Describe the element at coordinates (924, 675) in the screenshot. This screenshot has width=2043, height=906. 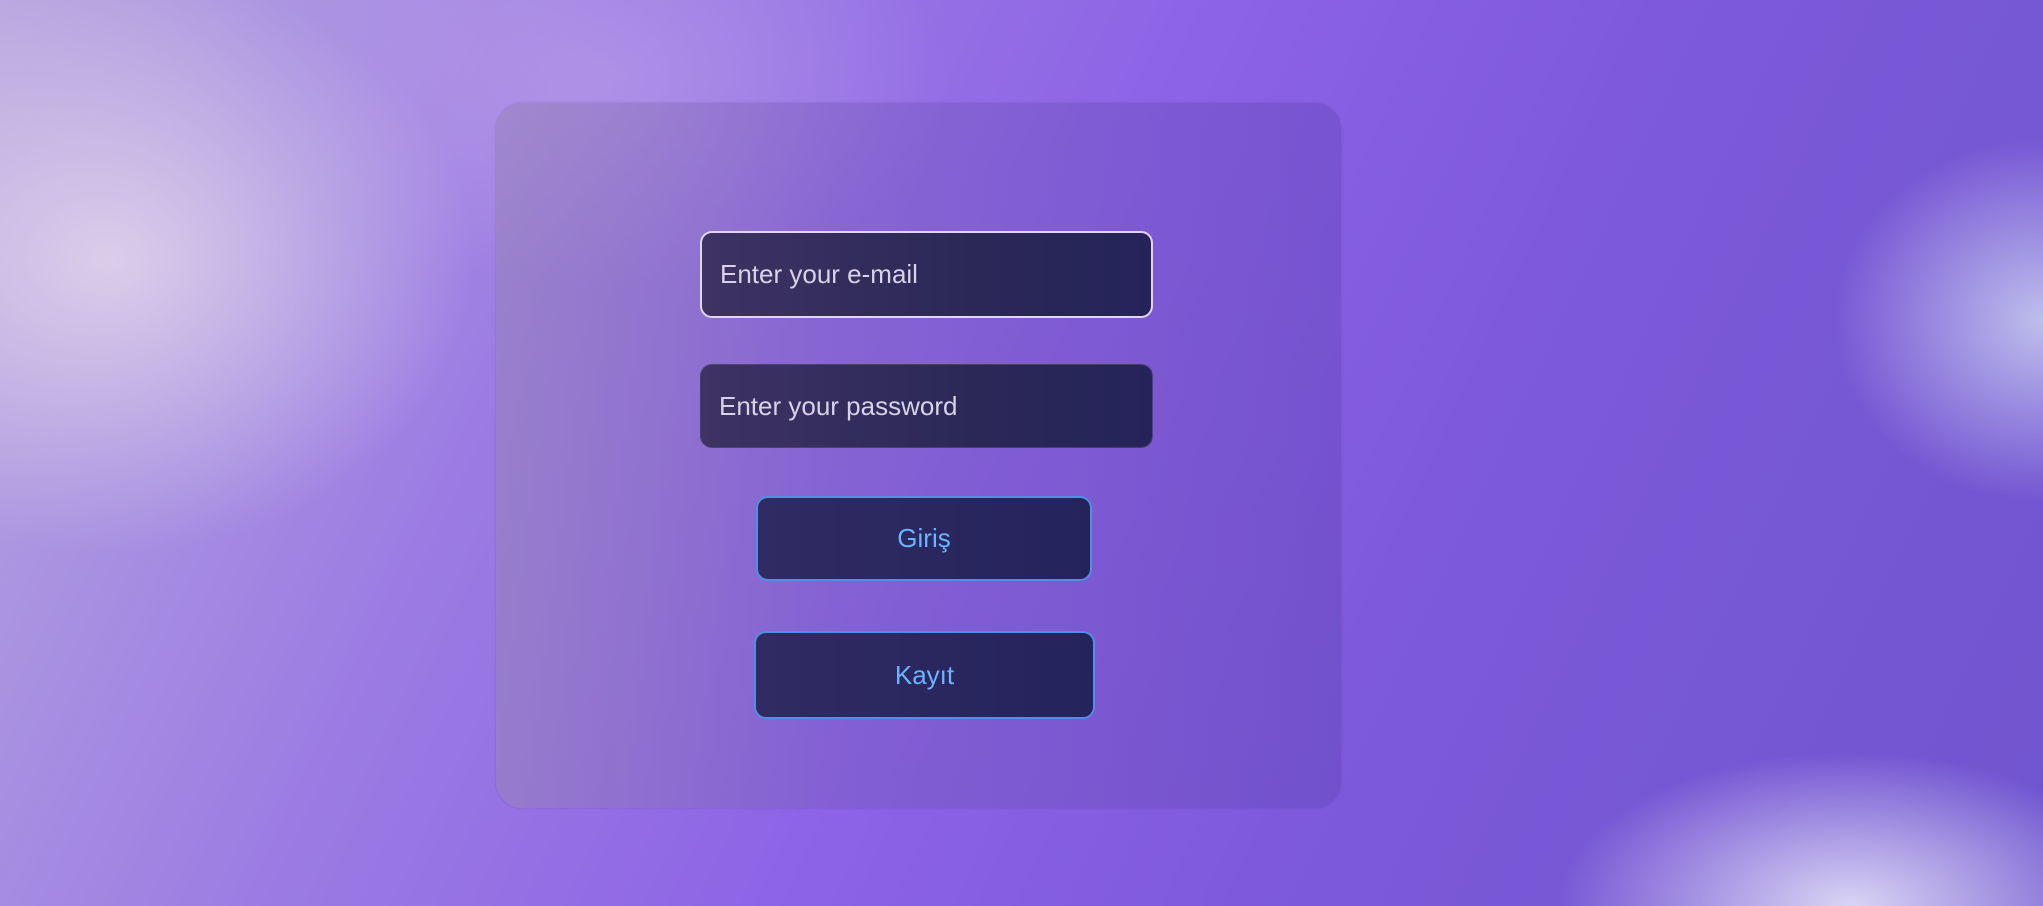
I see `register-button: Kayıt` at that location.